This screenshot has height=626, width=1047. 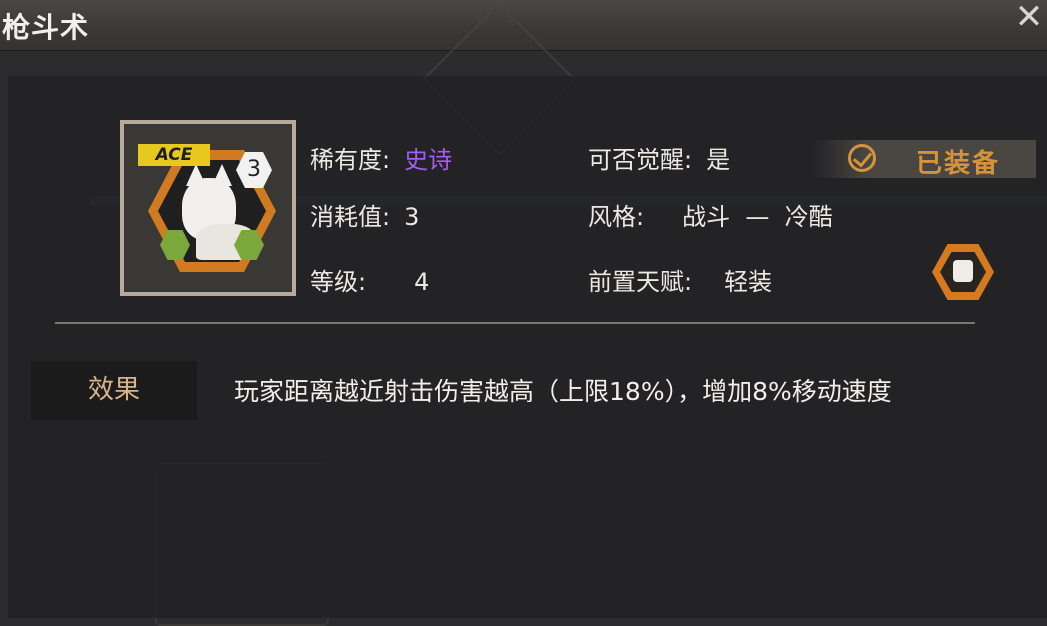 I want to click on rarity-row: 稀有度: 史诗, so click(x=381, y=157).